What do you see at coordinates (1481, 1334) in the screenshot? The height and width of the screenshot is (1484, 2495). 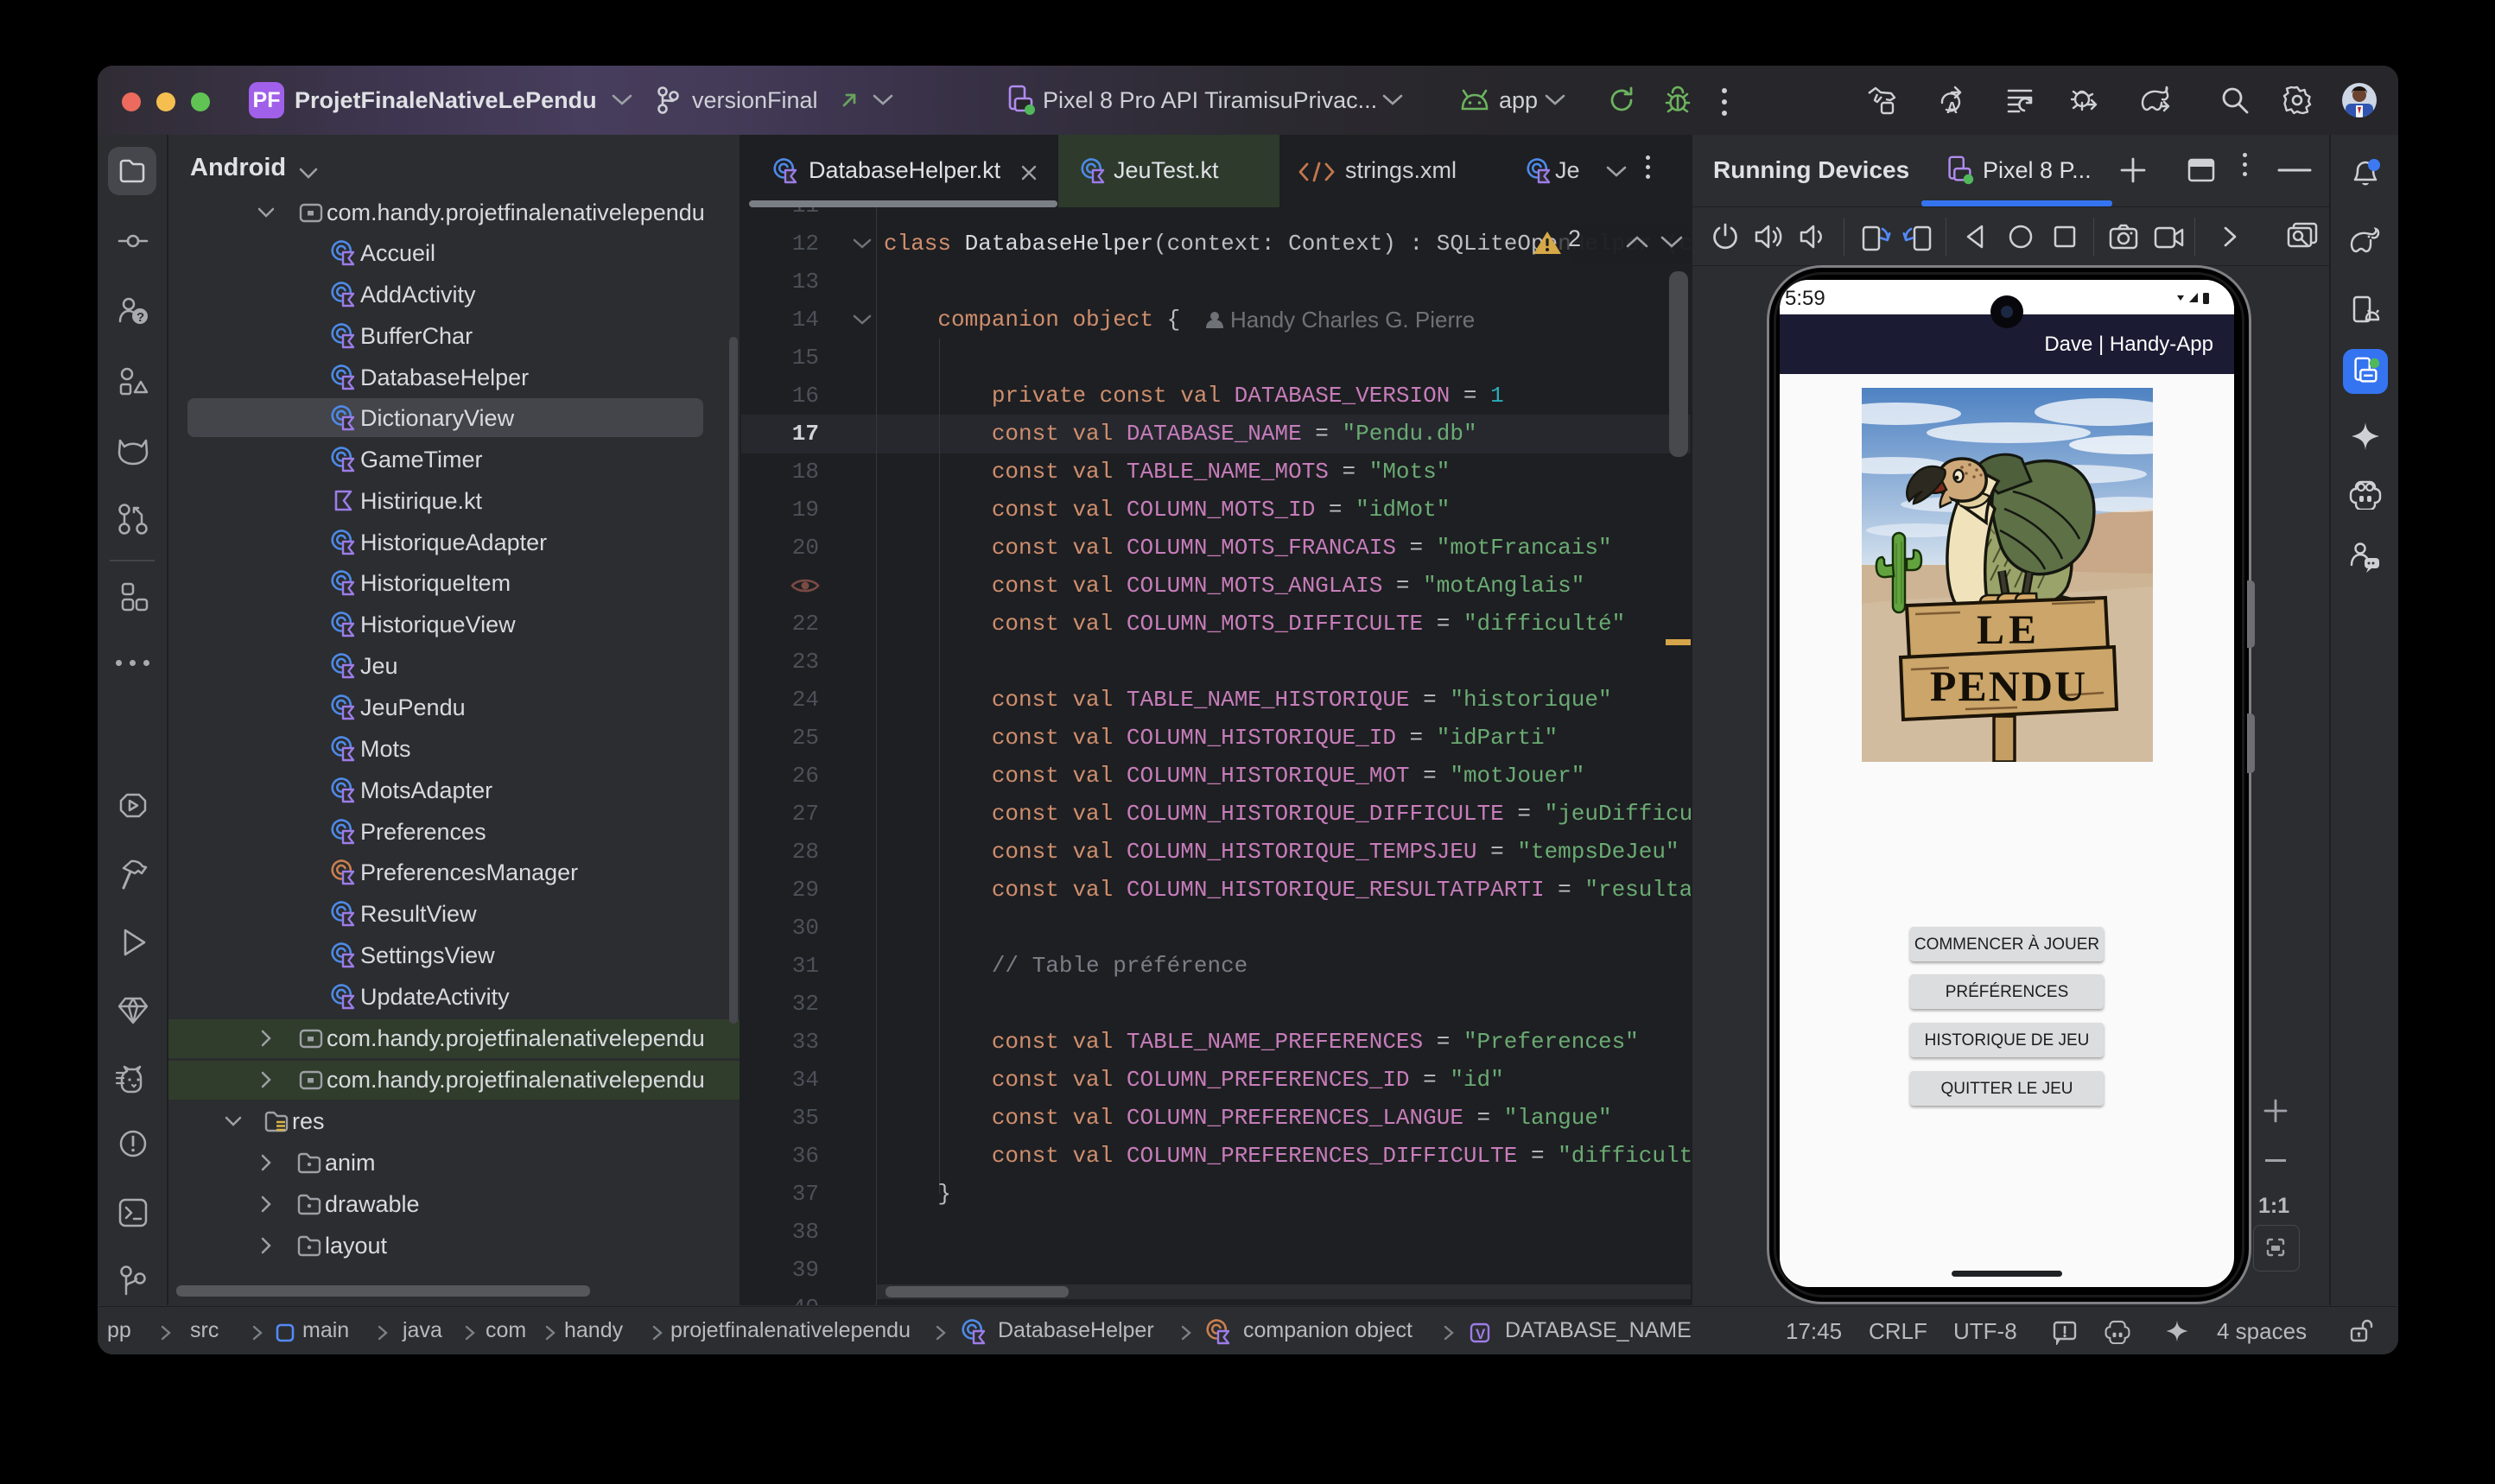 I see `svg-text: V` at bounding box center [1481, 1334].